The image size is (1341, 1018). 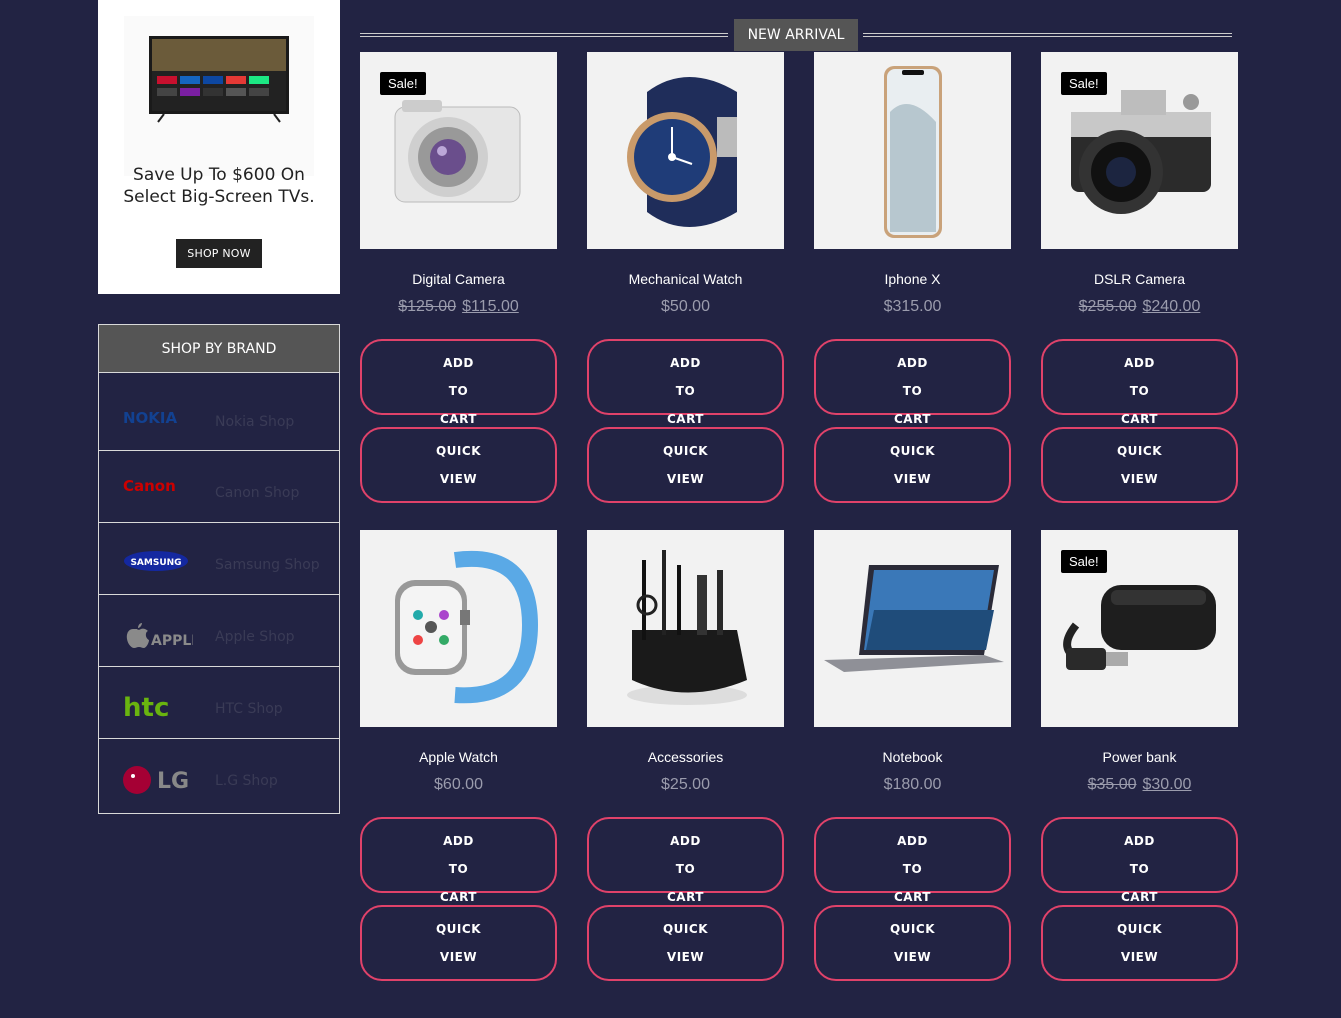 I want to click on brand-logo: APPLE, so click(x=162, y=636).